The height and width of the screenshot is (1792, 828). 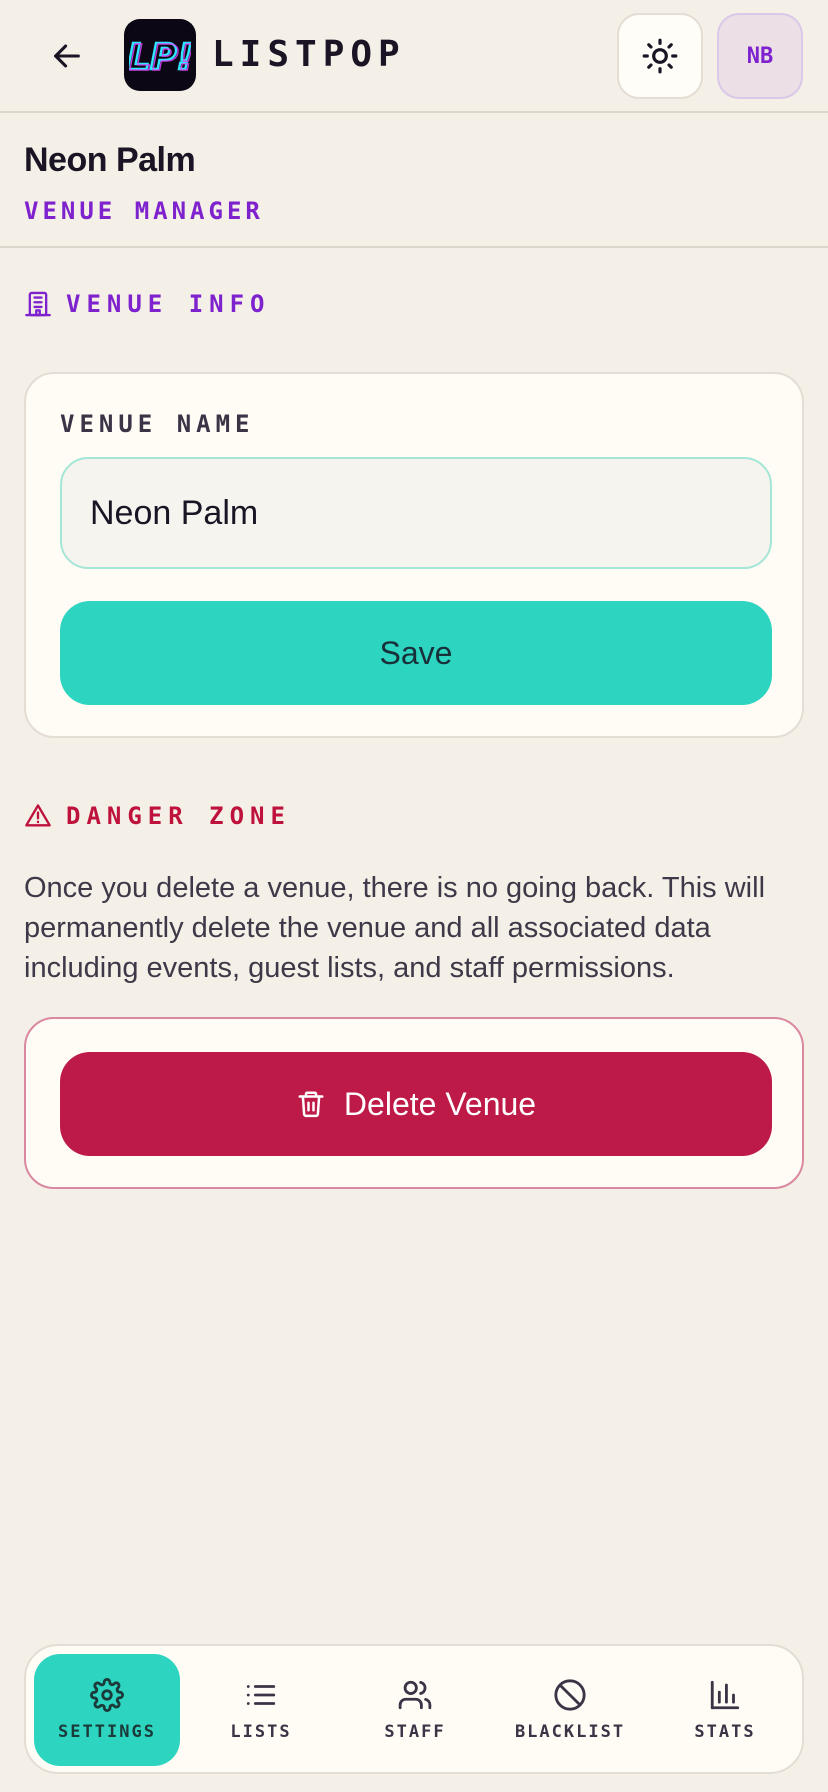 I want to click on building-icon, so click(x=38, y=304).